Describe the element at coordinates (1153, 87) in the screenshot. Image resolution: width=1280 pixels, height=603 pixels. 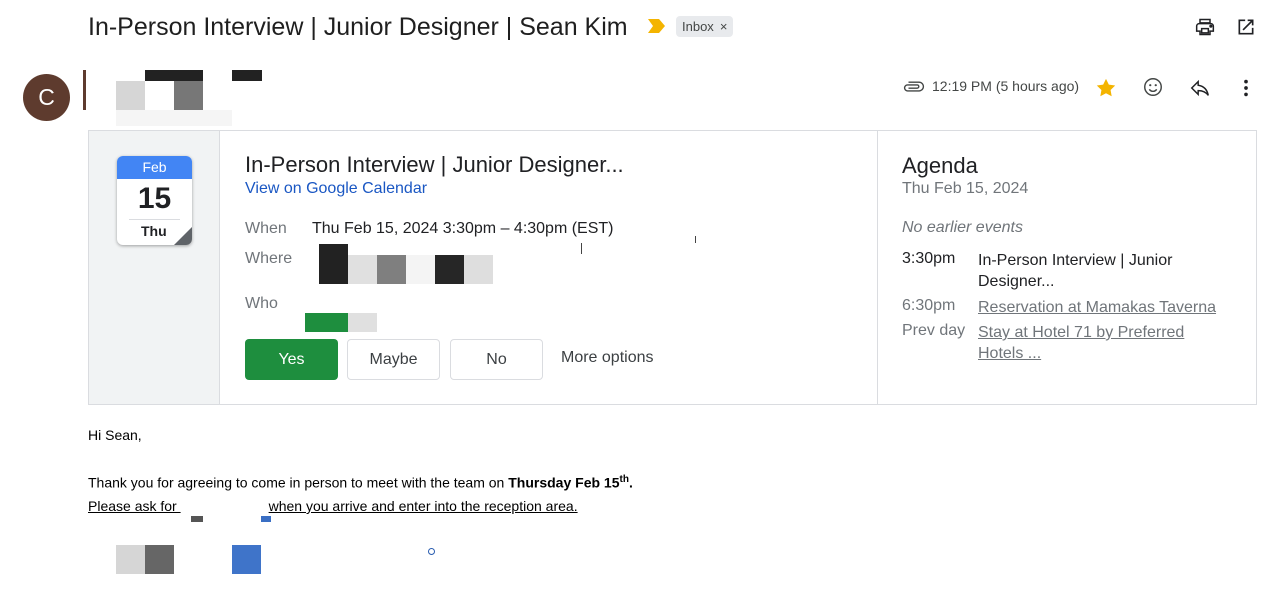
I see `emoji-icon` at that location.